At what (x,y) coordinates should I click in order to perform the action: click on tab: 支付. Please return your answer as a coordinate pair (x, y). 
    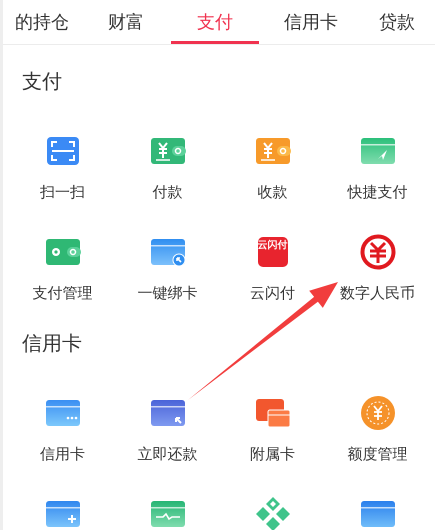
    Looking at the image, I should click on (215, 22).